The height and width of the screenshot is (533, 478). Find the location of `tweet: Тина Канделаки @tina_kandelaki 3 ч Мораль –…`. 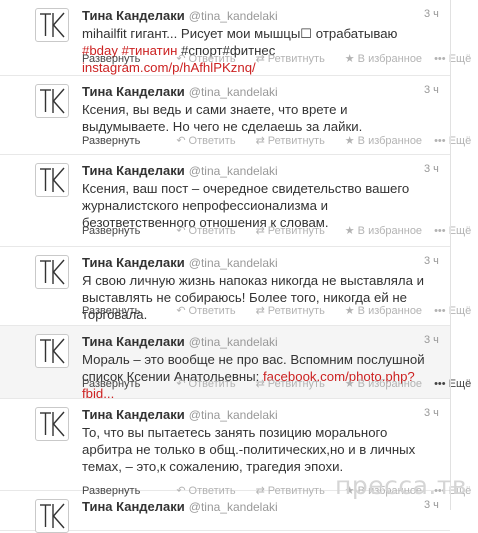

tweet: Тина Канделаки @tina_kandelaki 3 ч Мораль –… is located at coordinates (235, 363).